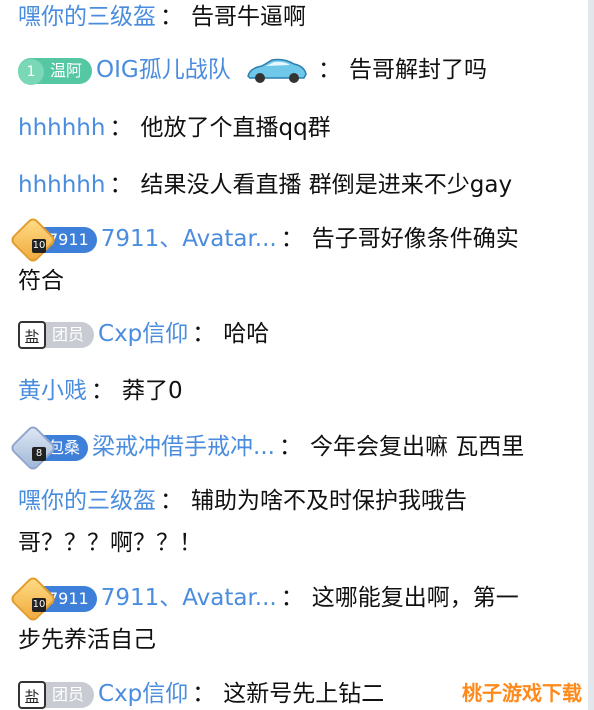 This screenshot has width=594, height=710. What do you see at coordinates (298, 543) in the screenshot?
I see `chat-message-continued: 哥？？？啊？？！` at bounding box center [298, 543].